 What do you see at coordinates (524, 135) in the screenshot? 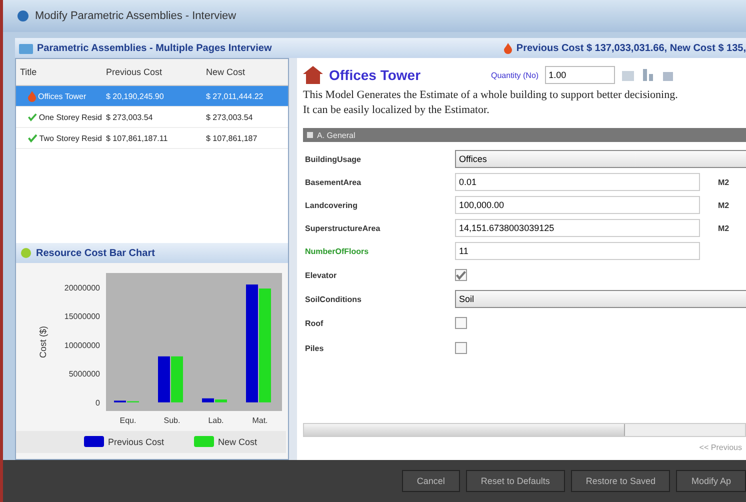
I see `section-header: A. General` at bounding box center [524, 135].